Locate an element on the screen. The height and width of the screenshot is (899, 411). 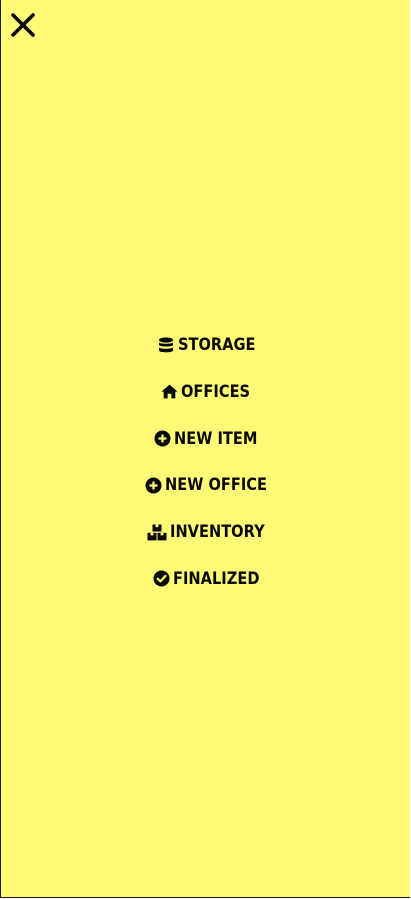
menu-item-new-item: NEW ITEM is located at coordinates (205, 439).